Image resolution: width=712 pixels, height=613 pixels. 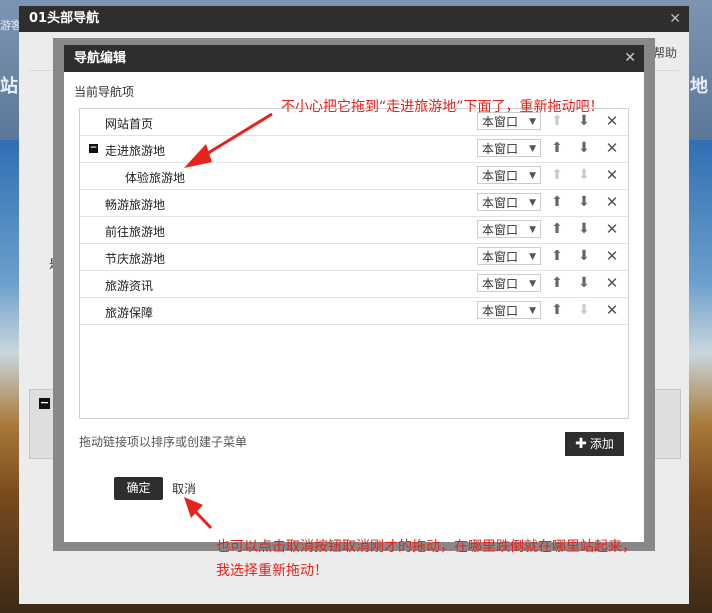 I want to click on annotation-arrows, so click(x=228, y=321).